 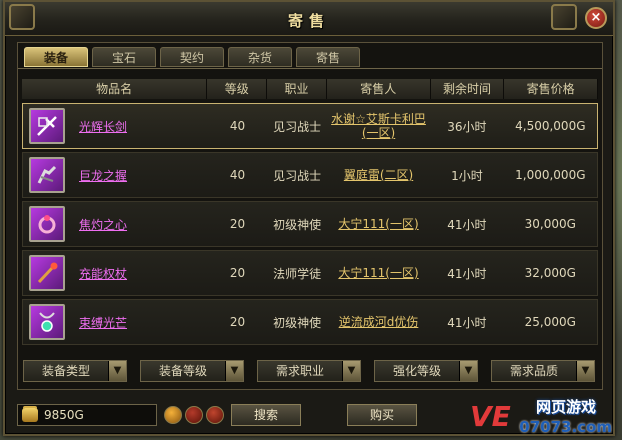 I want to click on arrow-down-icon, so click(x=194, y=415).